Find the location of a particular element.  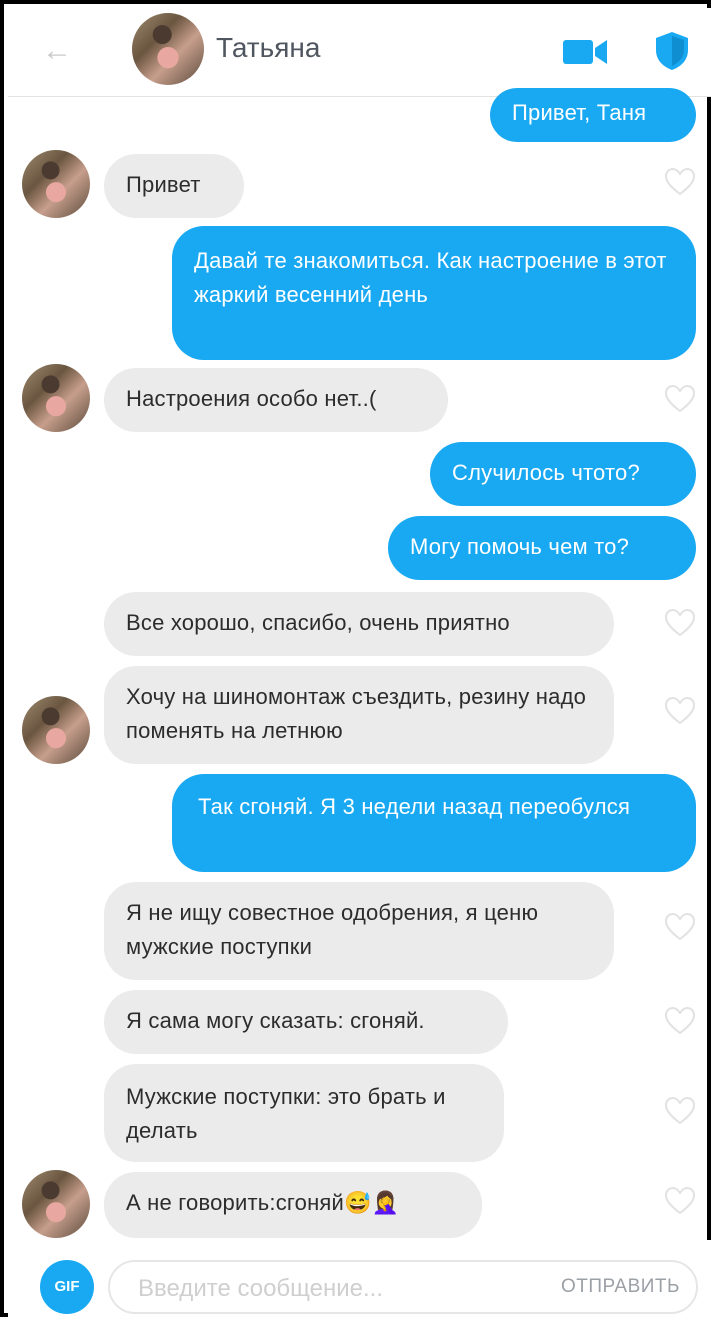

message-bubble-outgoing: Случилось чтото? is located at coordinates (563, 474).